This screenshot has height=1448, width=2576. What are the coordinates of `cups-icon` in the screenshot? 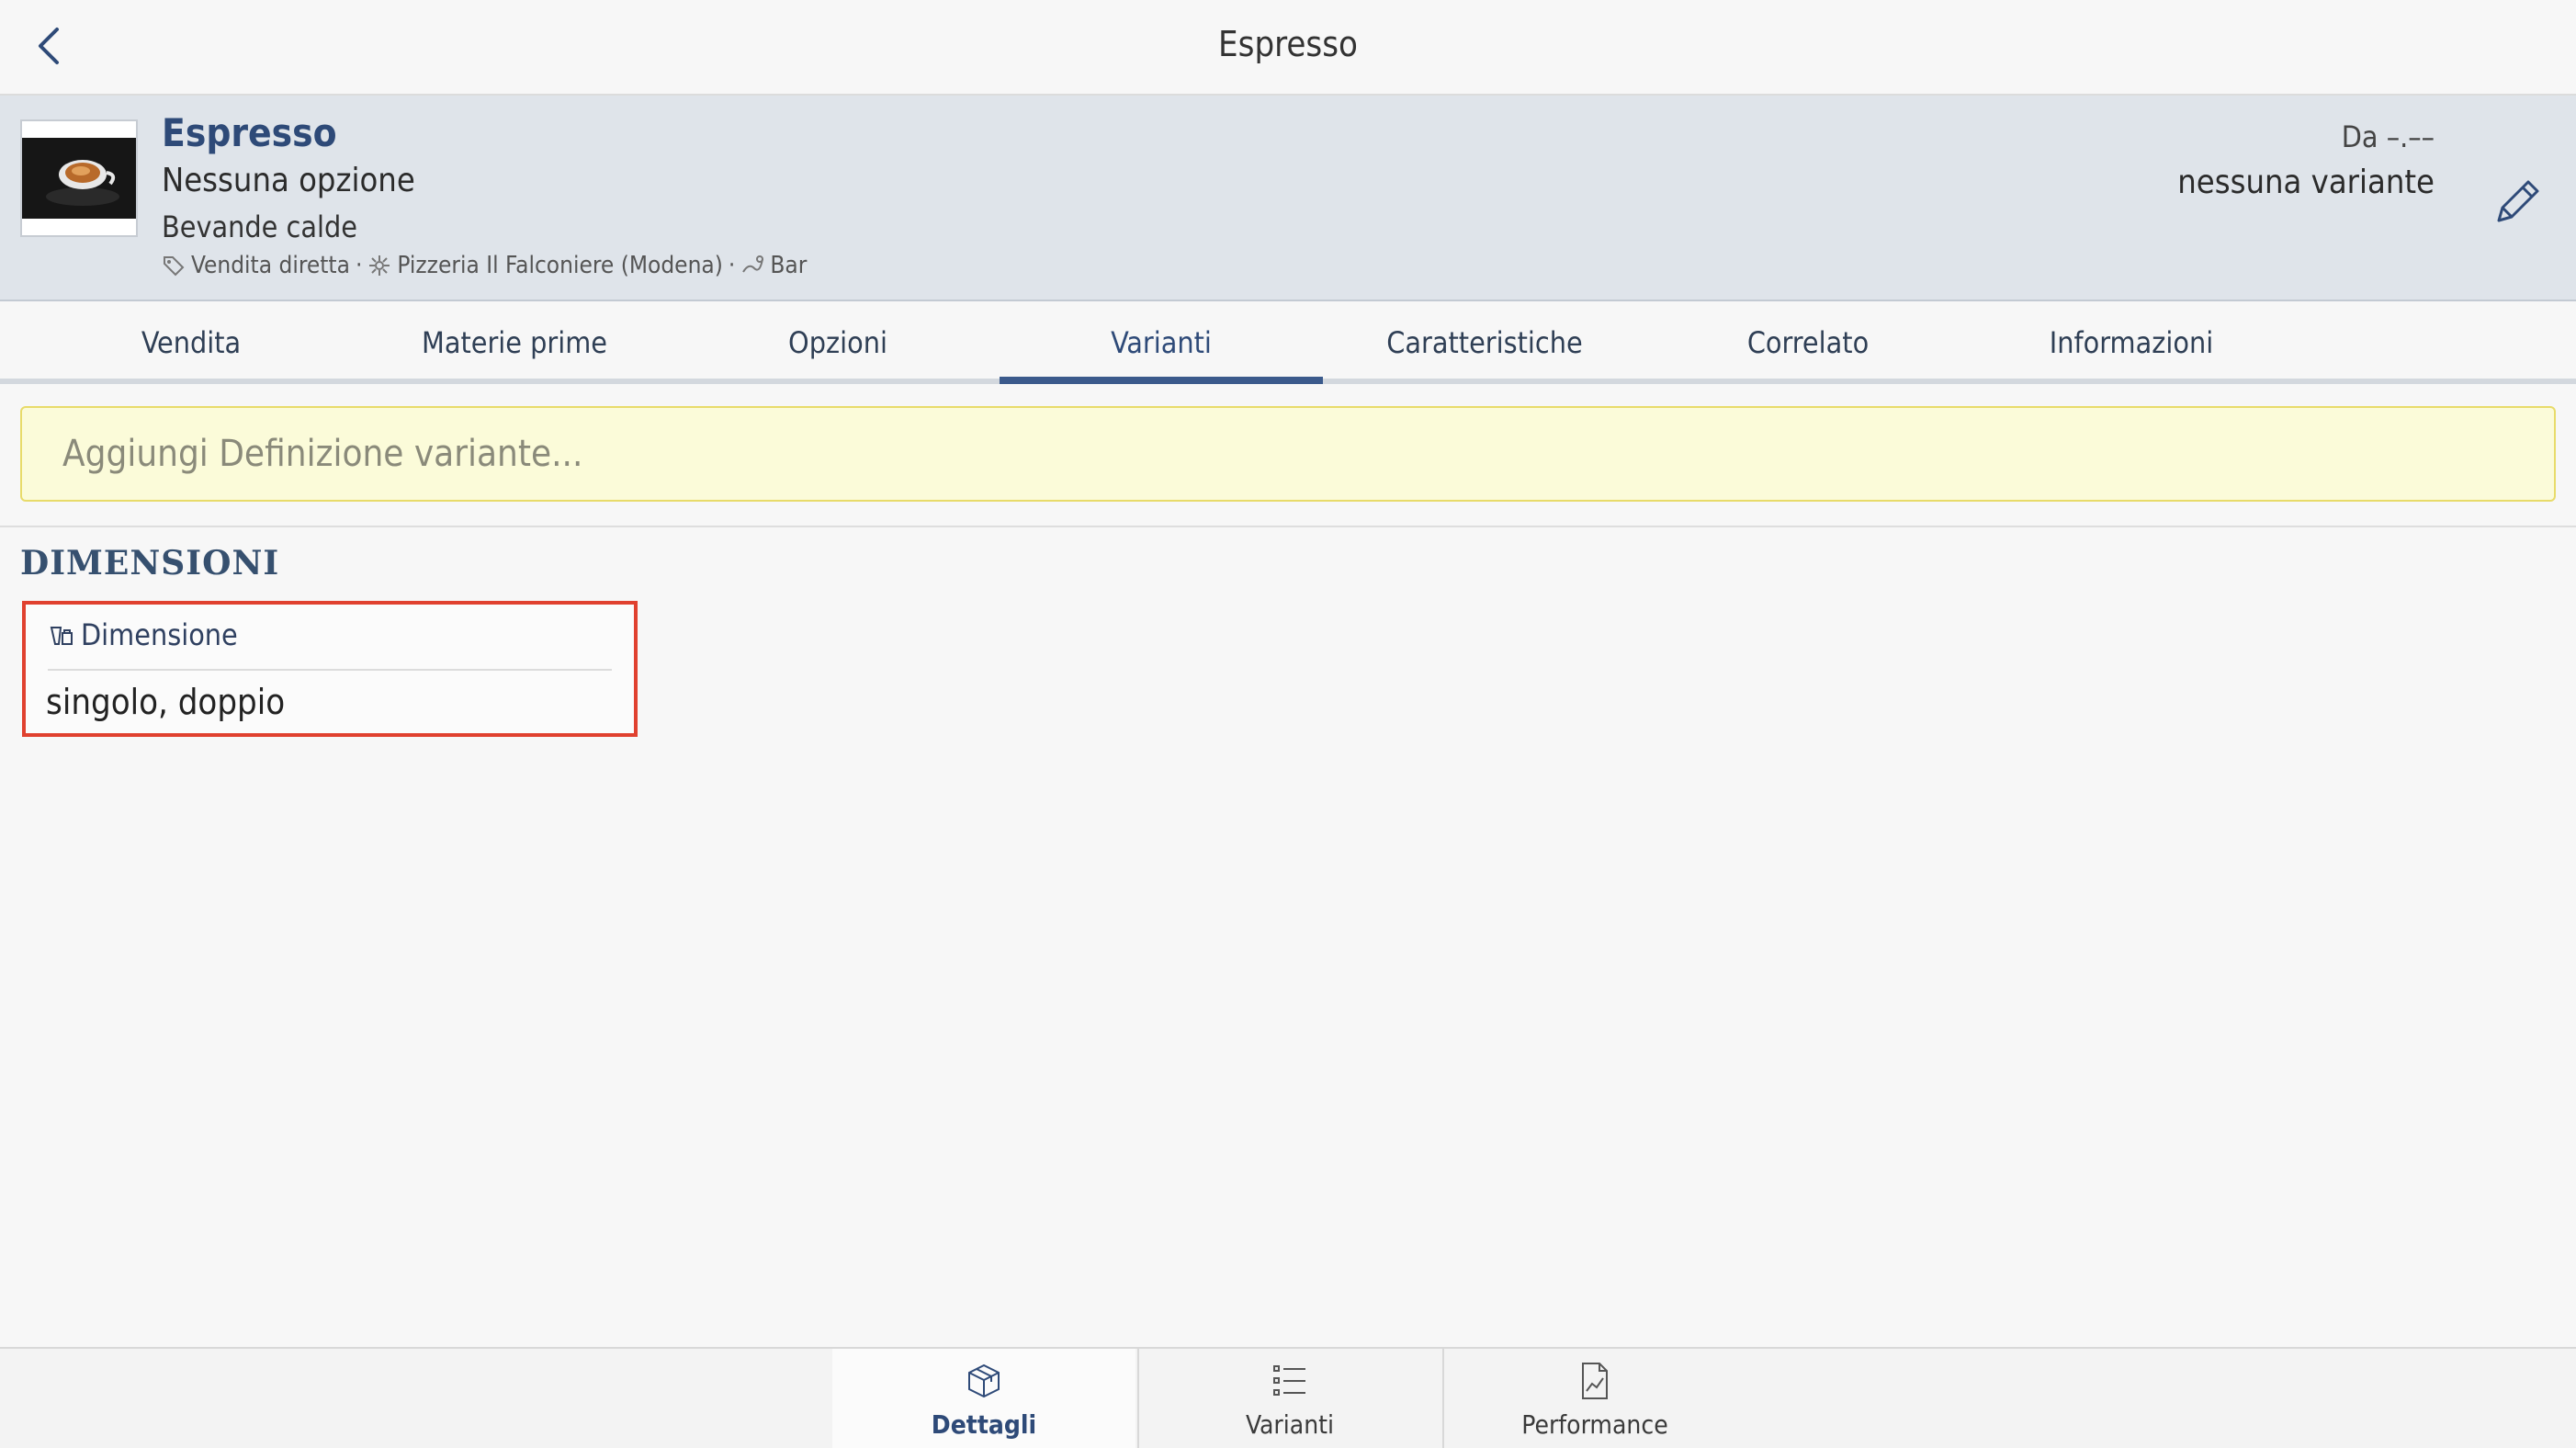 It's located at (61, 636).